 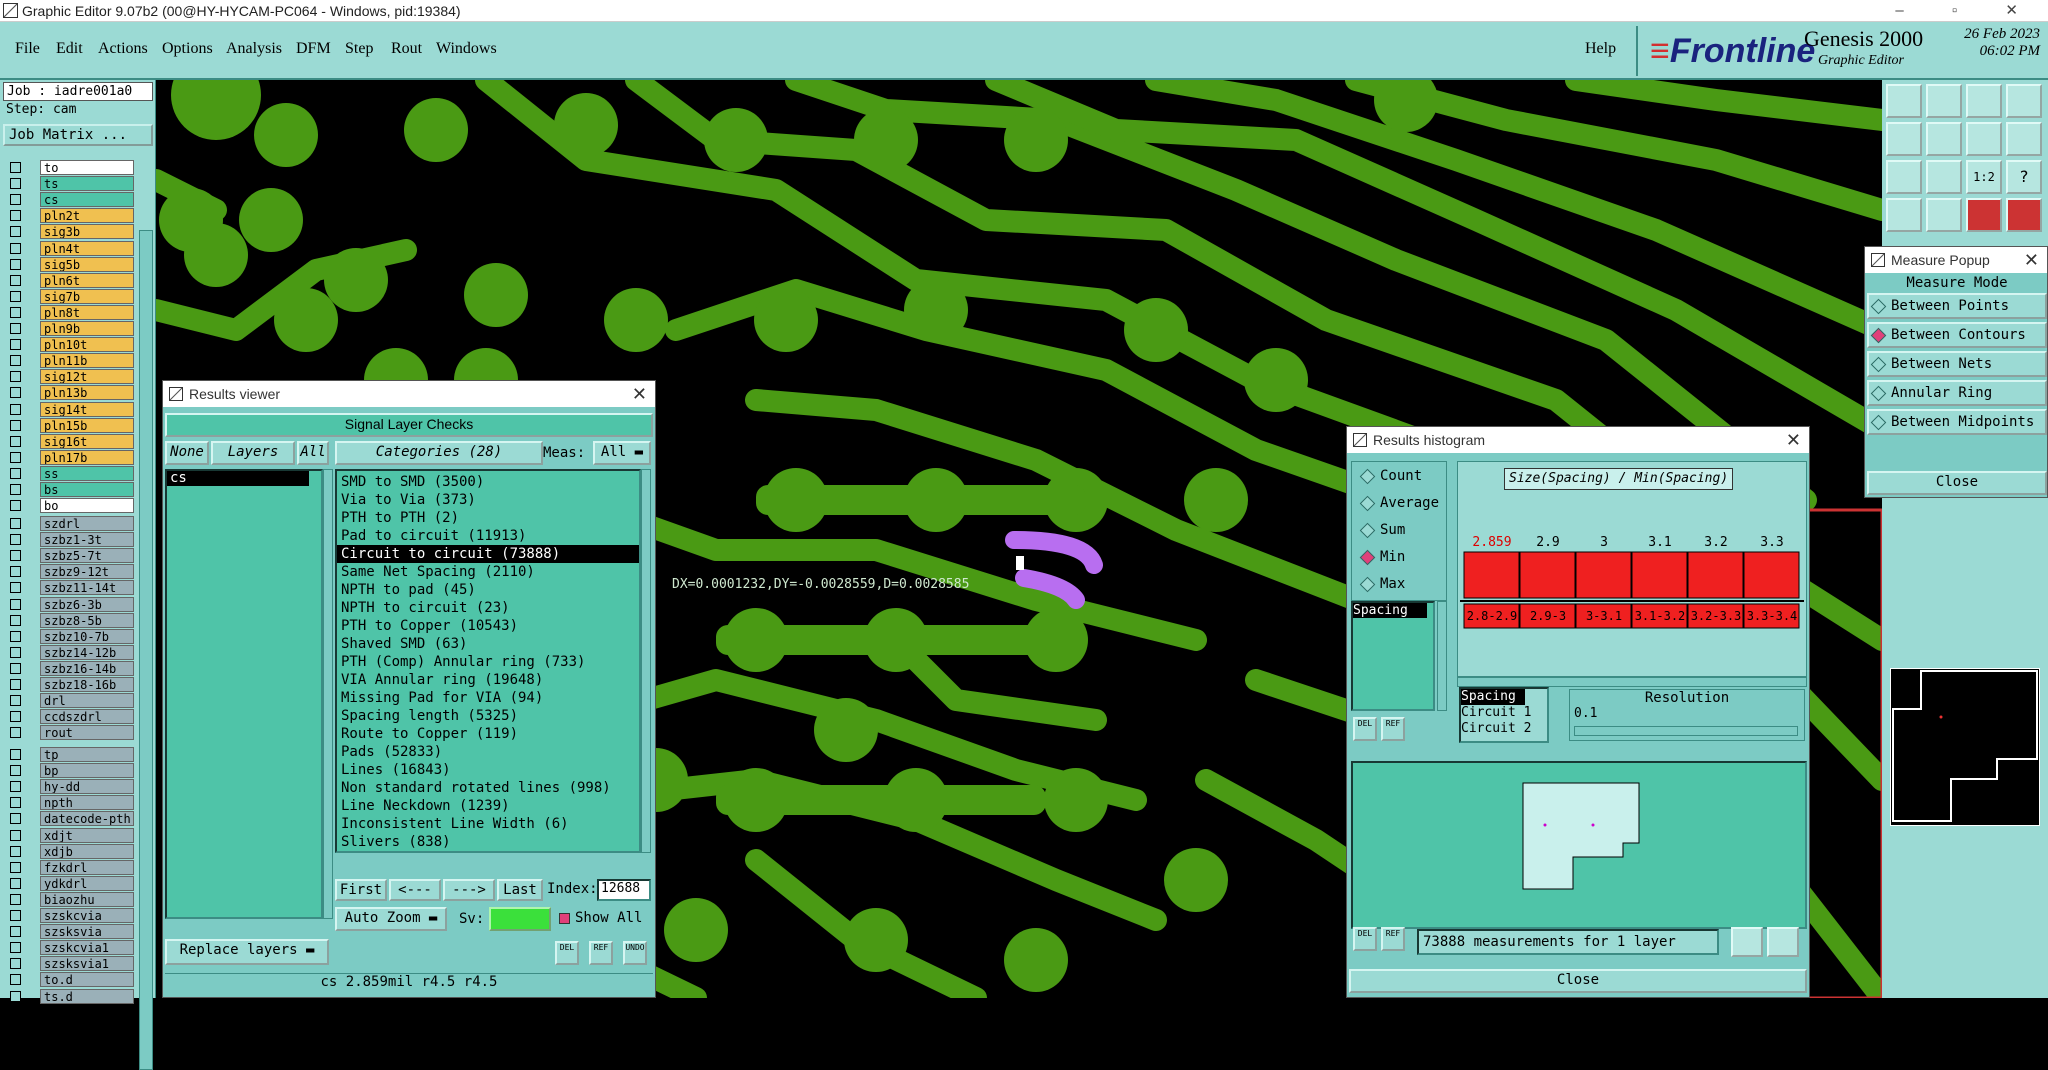 I want to click on layer-row-pln11b: pln11b, so click(x=72, y=361).